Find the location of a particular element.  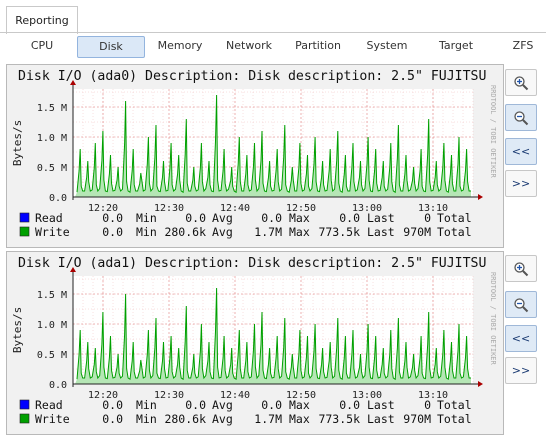

subtab-cpu: CPU is located at coordinates (42, 46).